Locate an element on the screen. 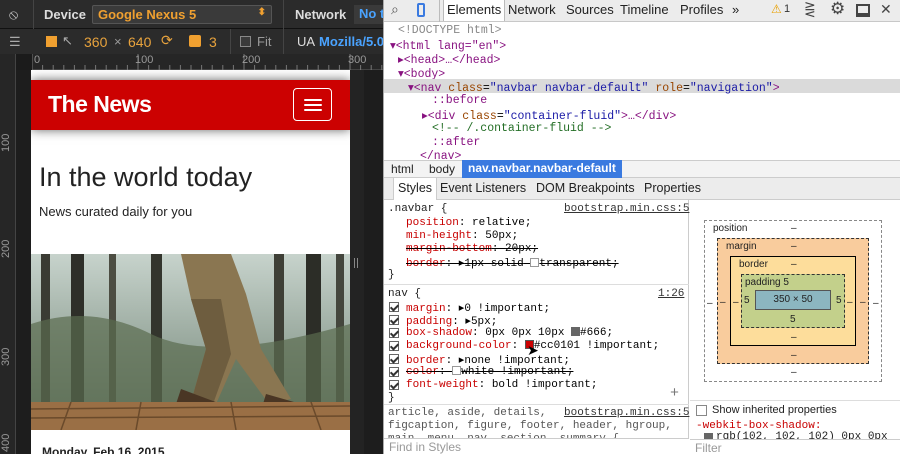 The image size is (900, 454). css-property-overridden: border: ▸1px solid transparent; is located at coordinates (512, 263).